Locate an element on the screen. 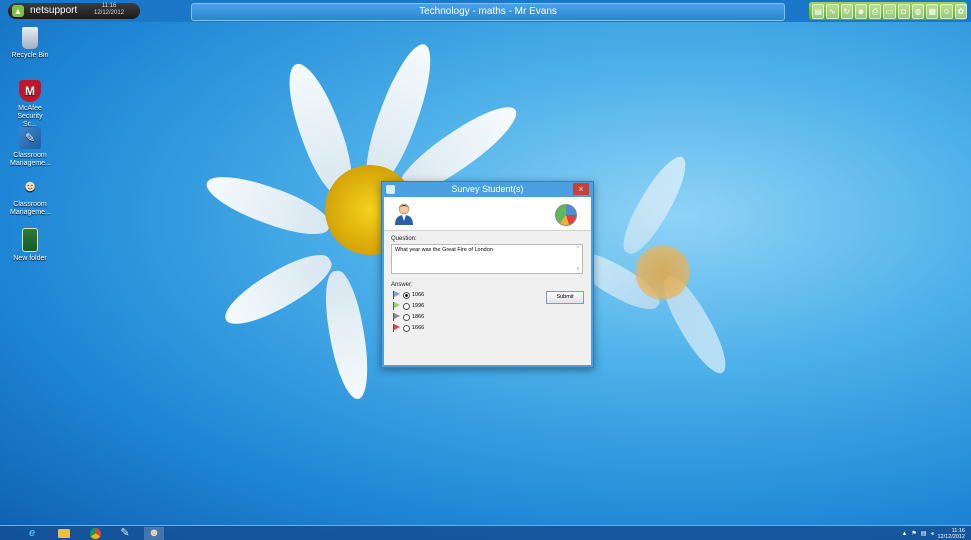 The height and width of the screenshot is (540, 971). answer-option: 1866 is located at coordinates (408, 317).